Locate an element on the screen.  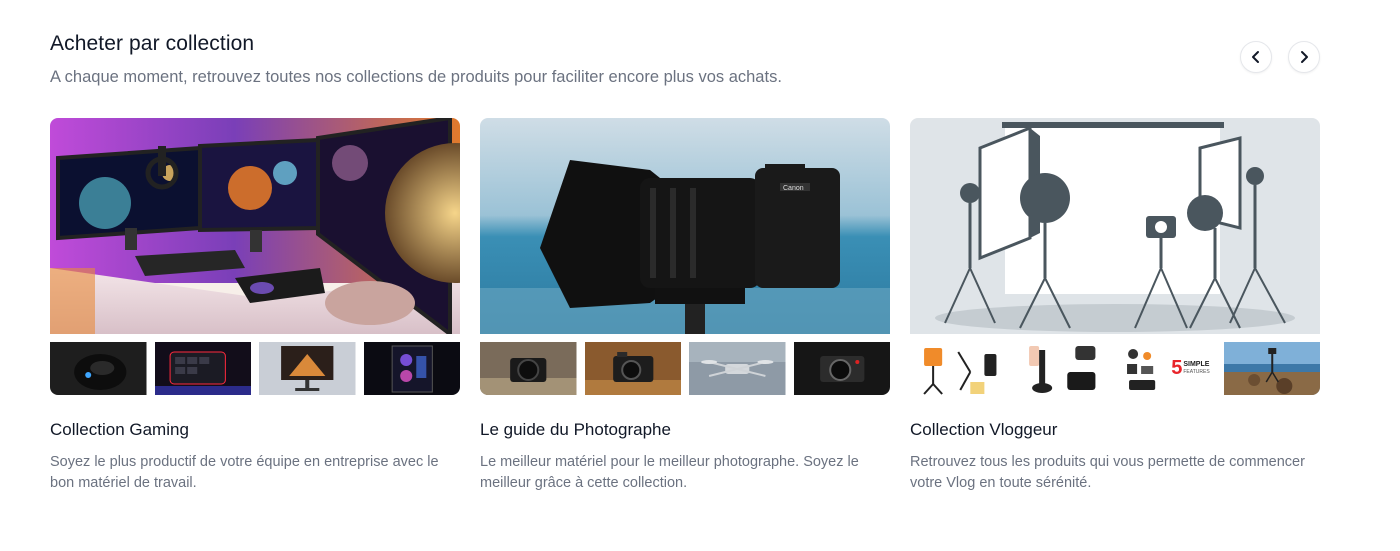
thumbnail-camera-on-ground is located at coordinates (528, 368).